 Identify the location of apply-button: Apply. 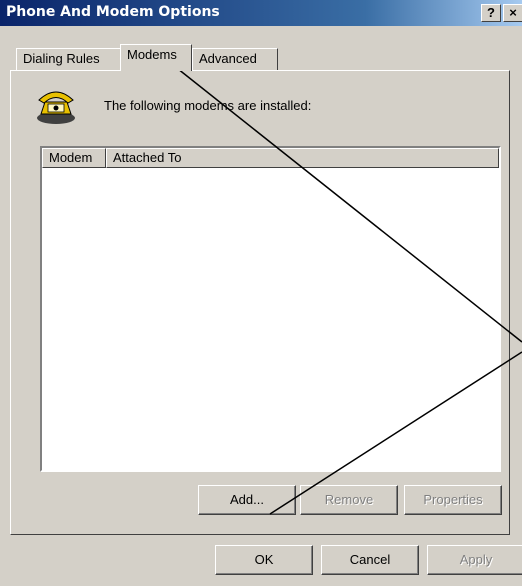
(474, 560).